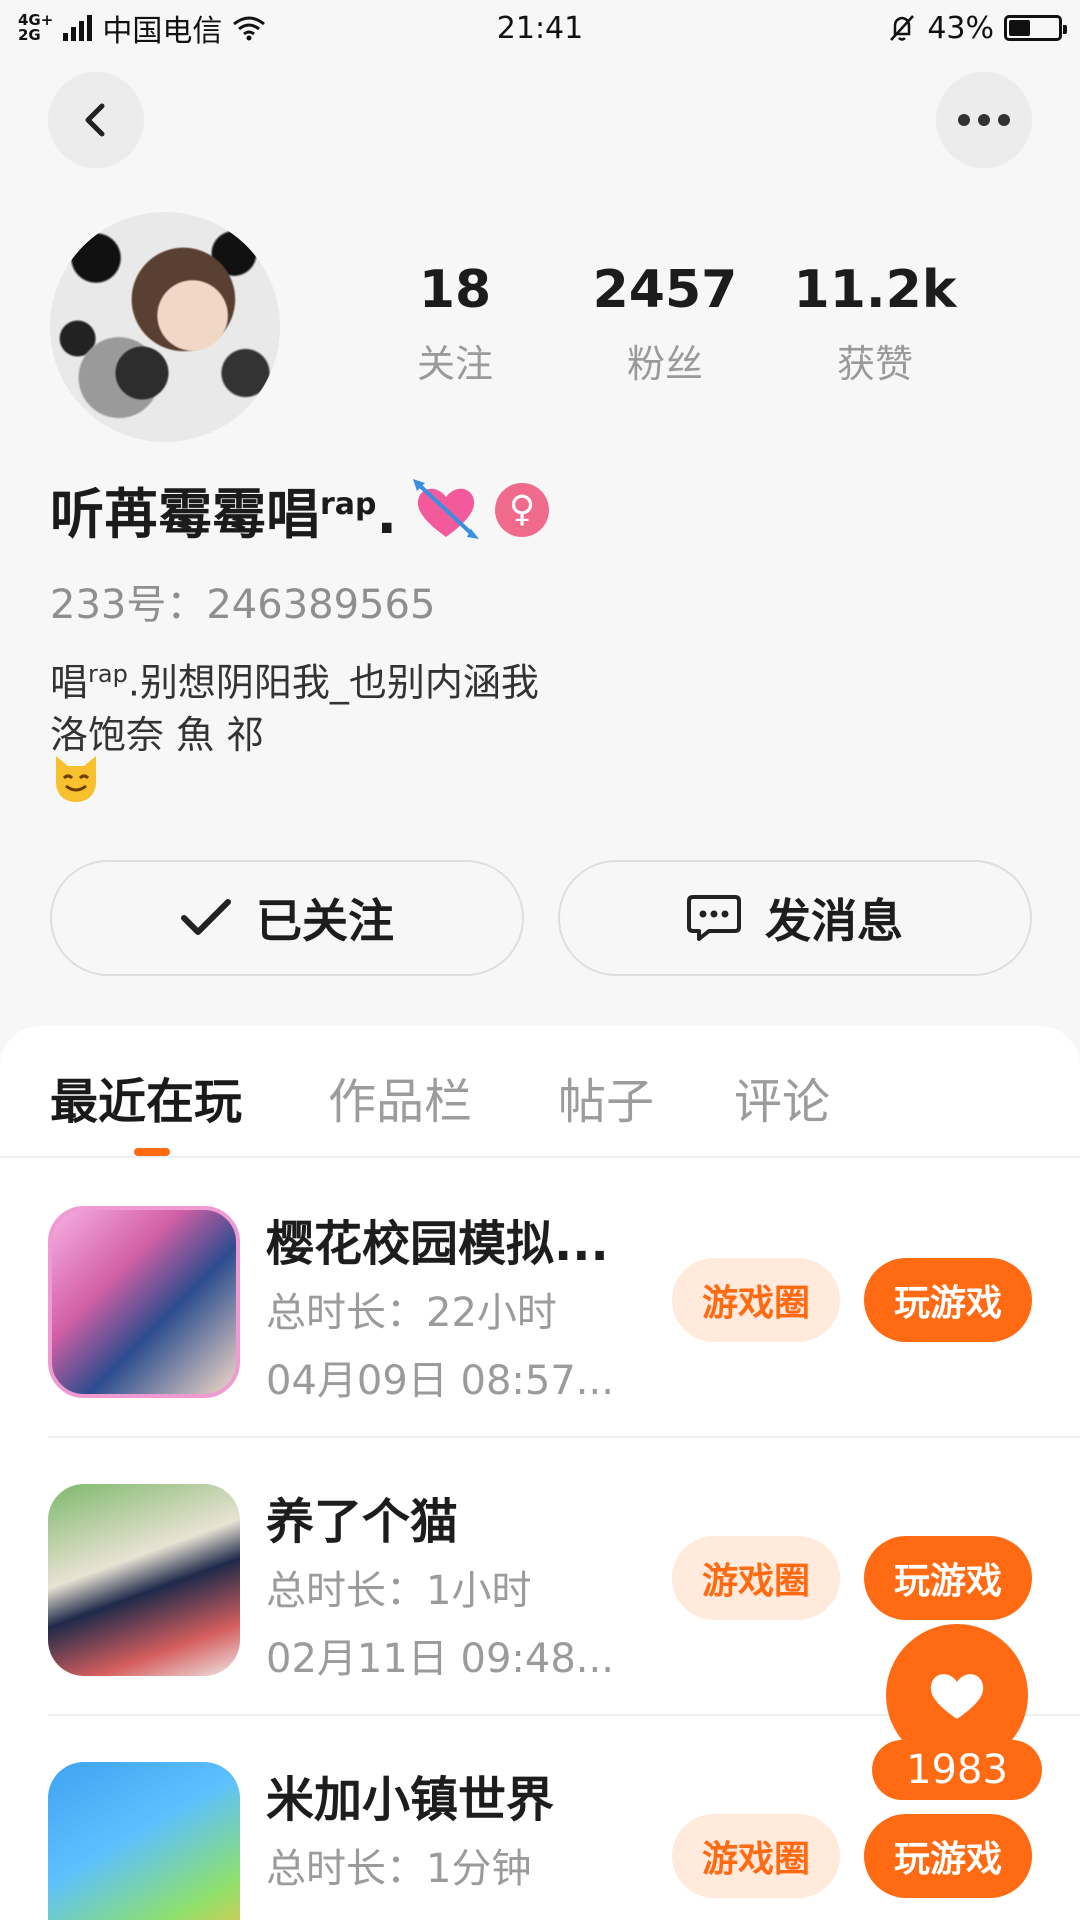  Describe the element at coordinates (165, 327) in the screenshot. I see `avatar` at that location.